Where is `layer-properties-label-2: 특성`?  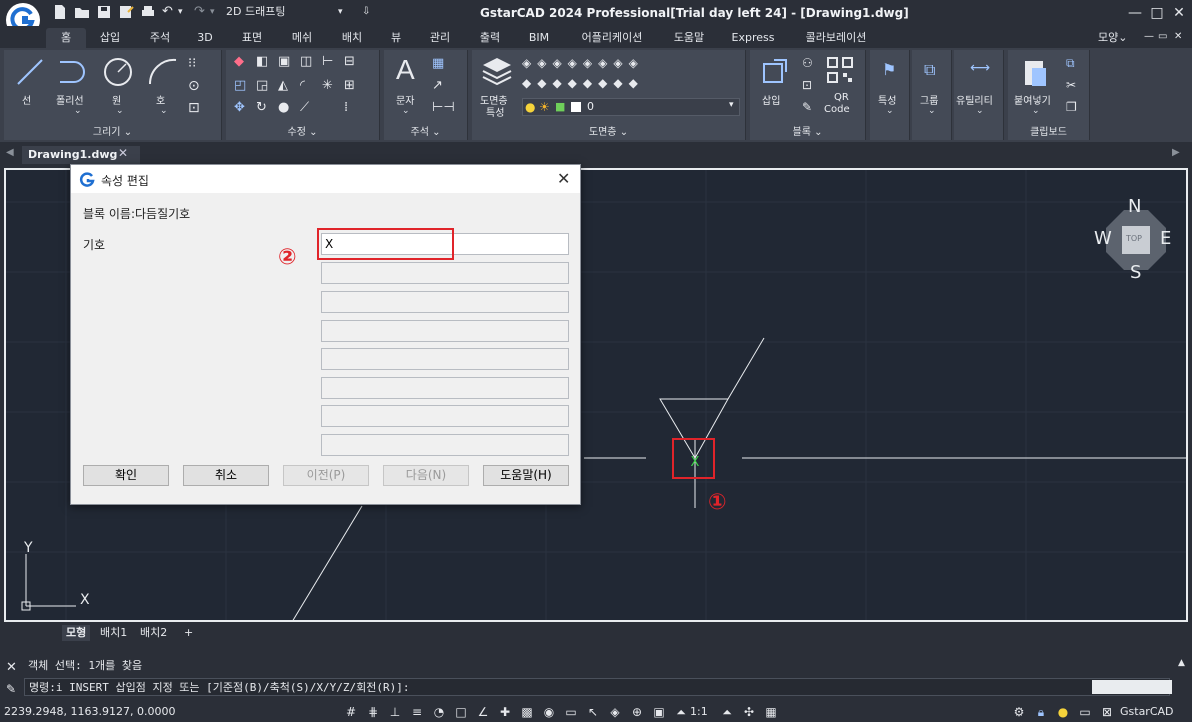
layer-properties-label-2: 특성 is located at coordinates (495, 111).